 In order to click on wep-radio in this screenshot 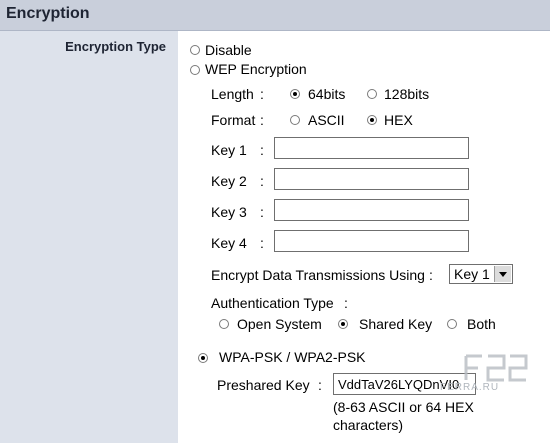, I will do `click(195, 70)`.